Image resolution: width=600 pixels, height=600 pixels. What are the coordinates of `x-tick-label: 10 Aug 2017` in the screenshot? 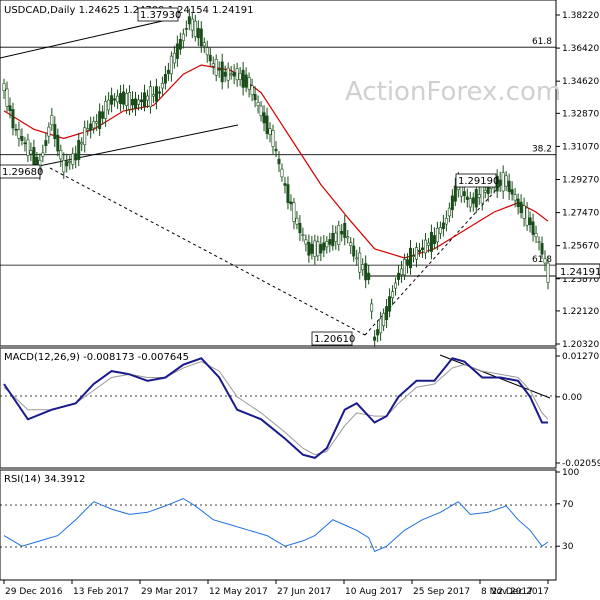 It's located at (374, 592).